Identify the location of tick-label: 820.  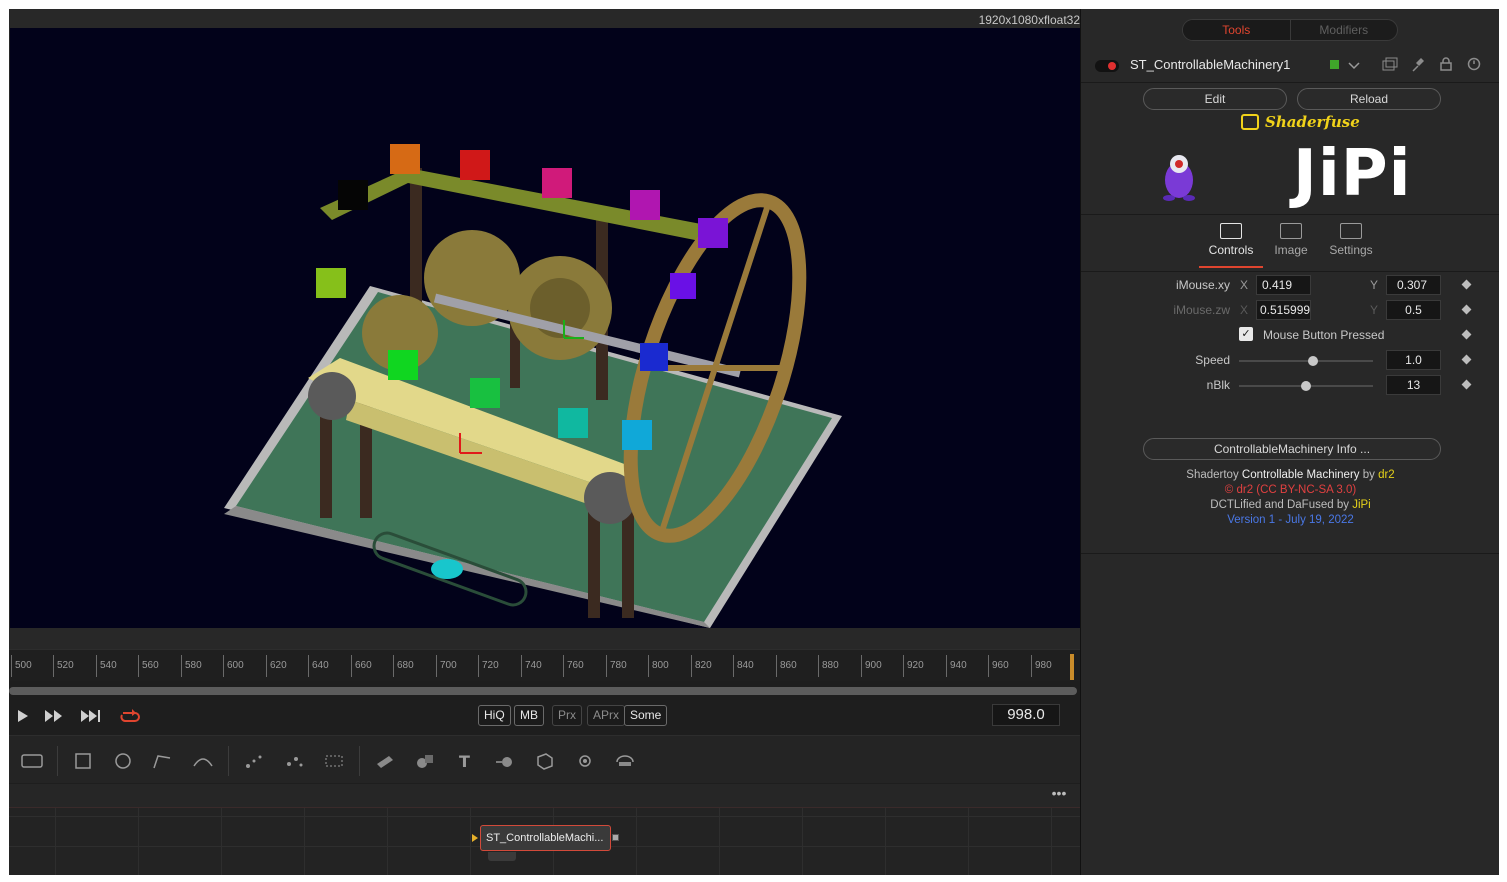
(701, 666).